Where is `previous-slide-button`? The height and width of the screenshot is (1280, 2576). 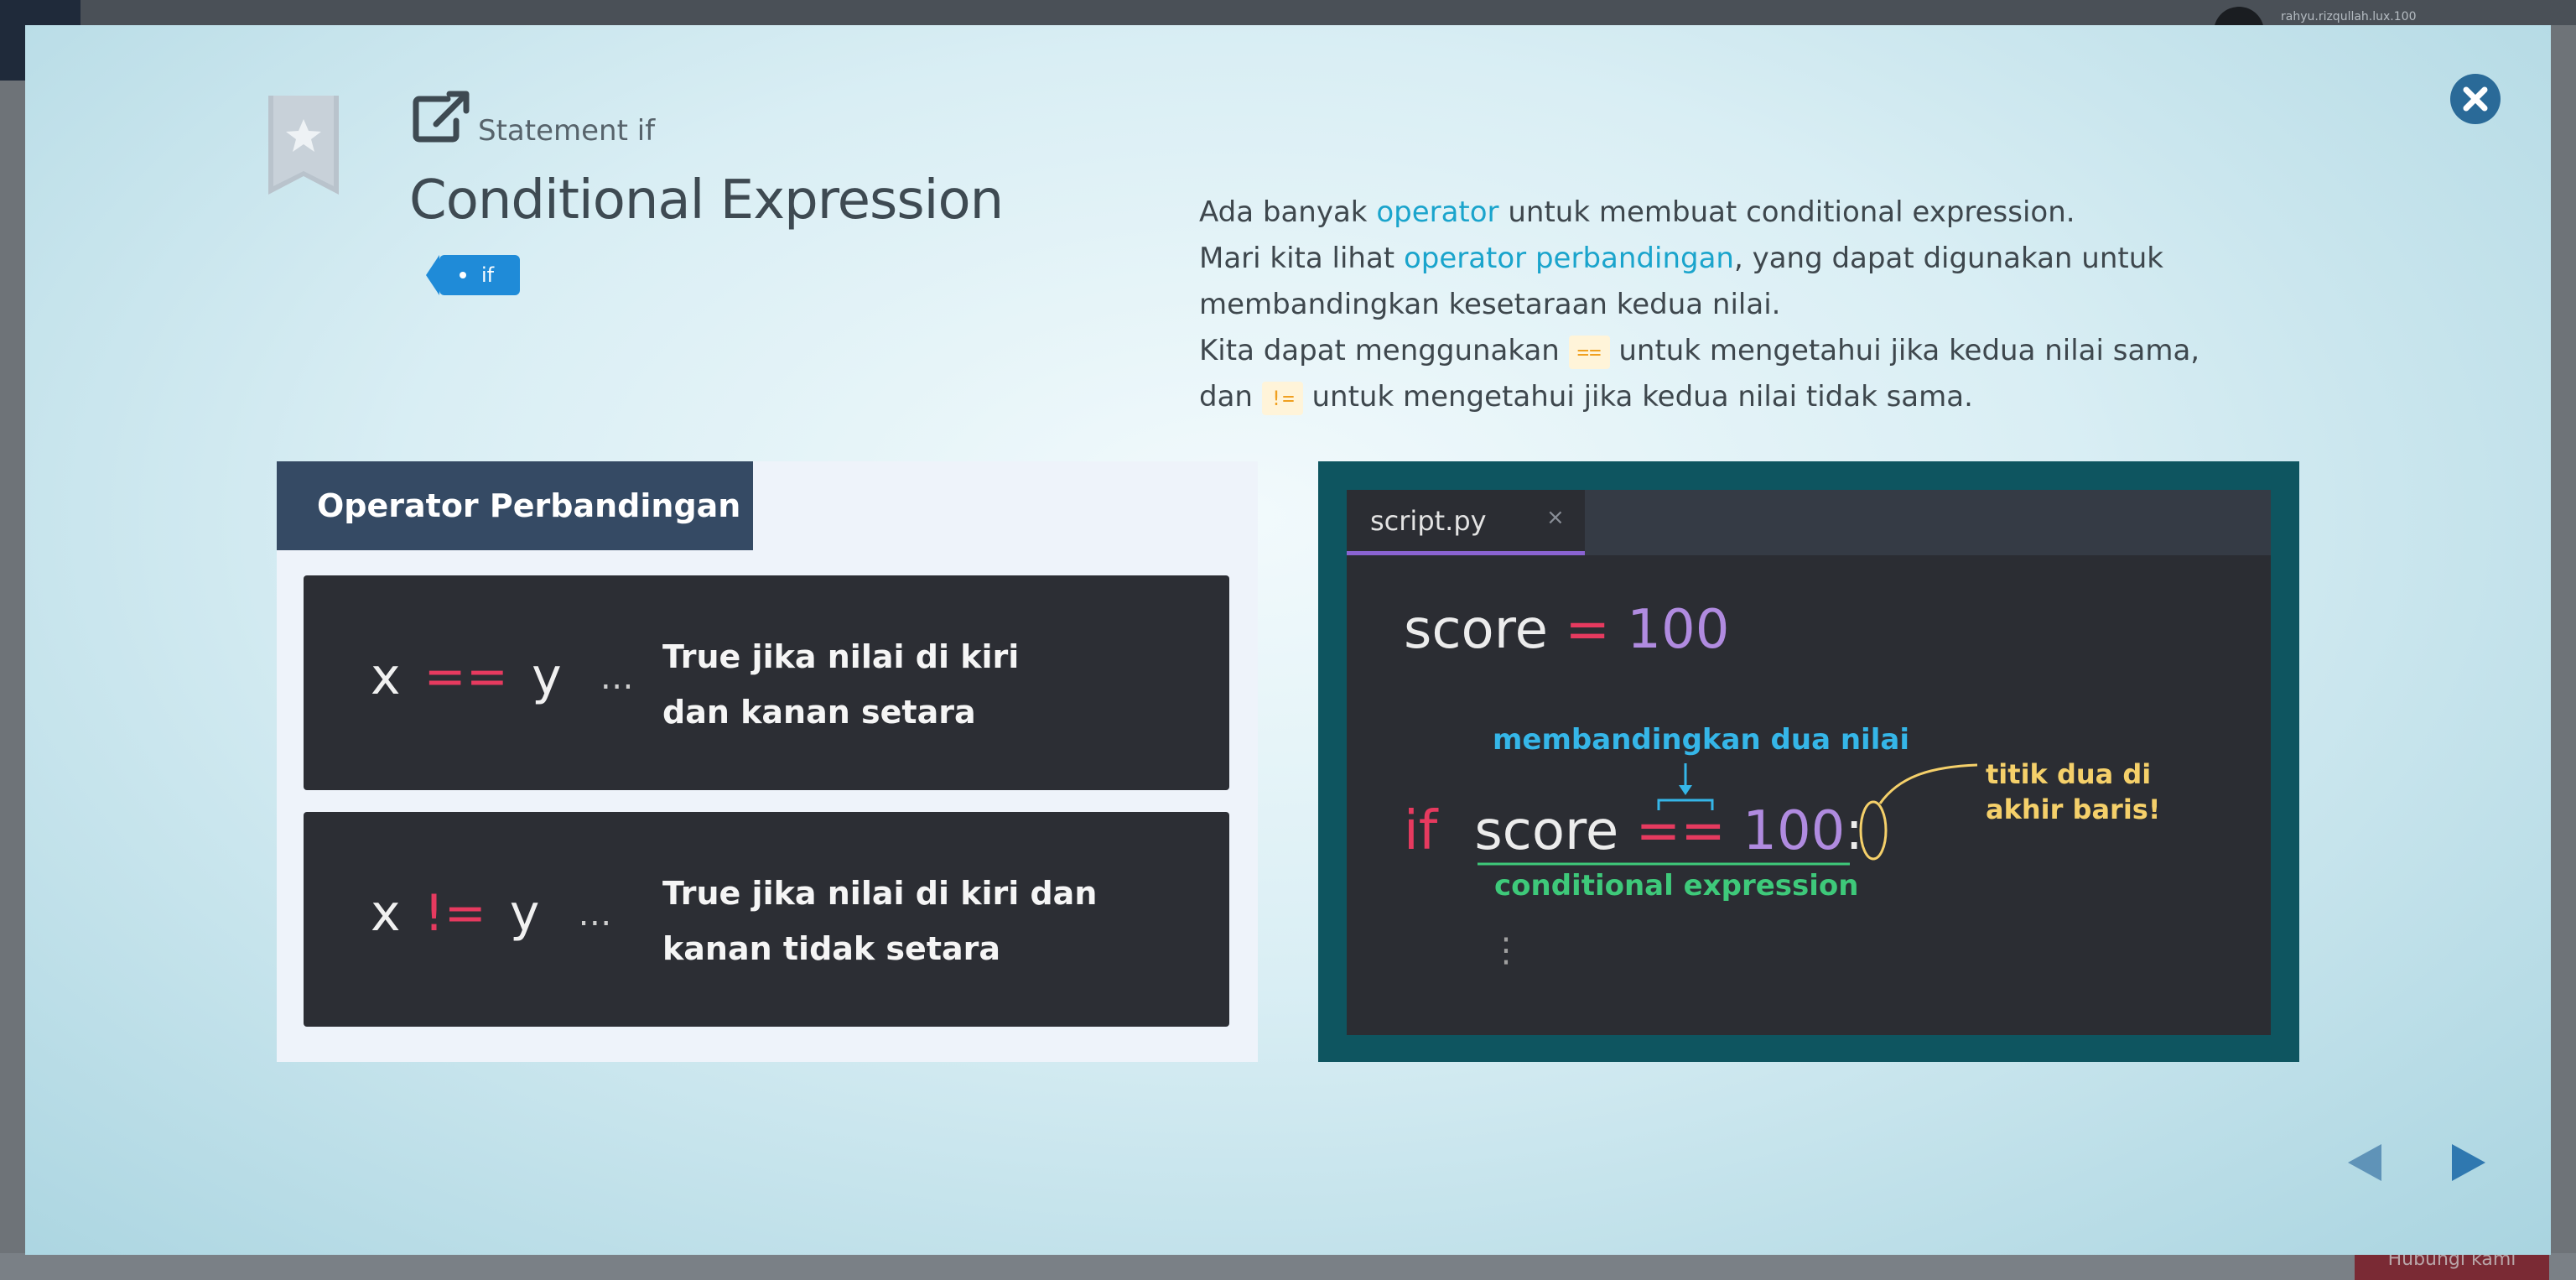
previous-slide-button is located at coordinates (2366, 1162).